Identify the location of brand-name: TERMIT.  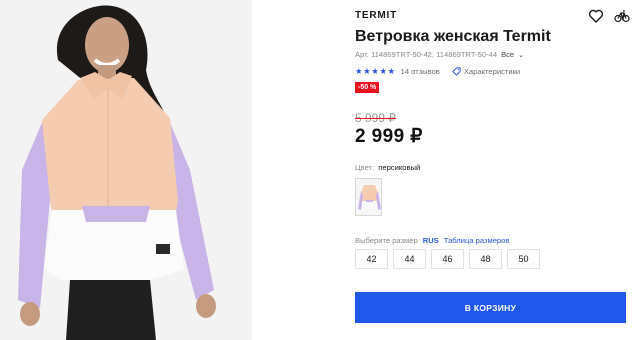
(376, 15).